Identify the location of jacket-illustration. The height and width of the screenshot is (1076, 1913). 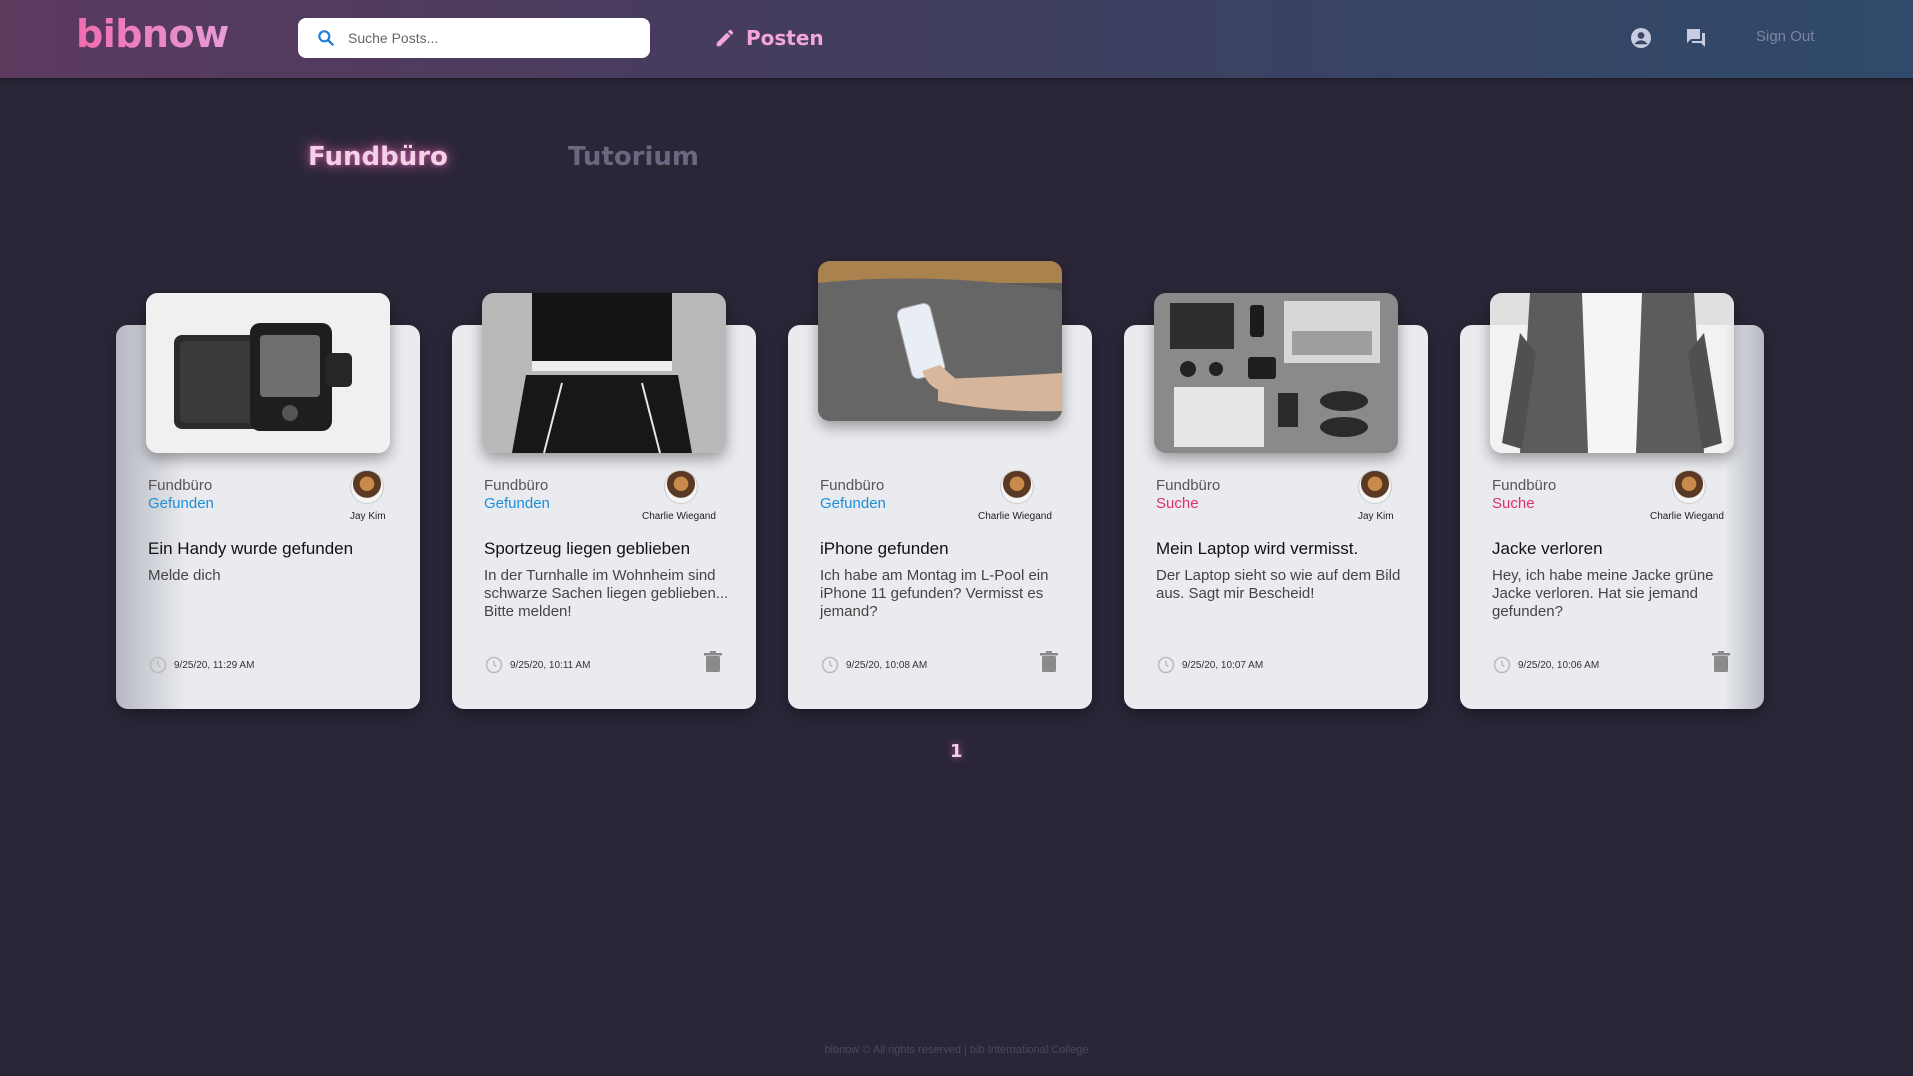
(1612, 373).